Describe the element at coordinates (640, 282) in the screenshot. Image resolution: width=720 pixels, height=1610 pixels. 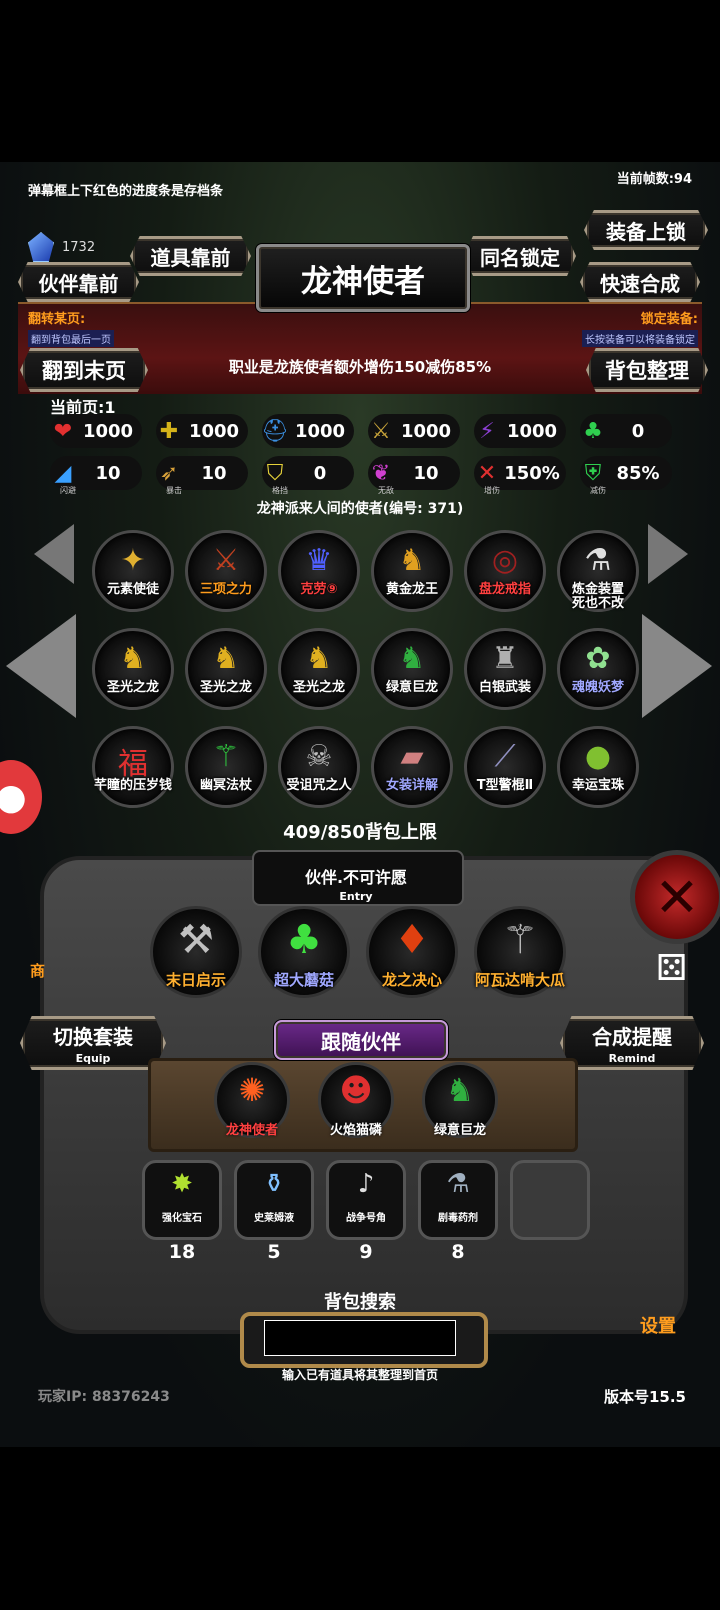
I see `quick-merge-button: 快速合成` at that location.